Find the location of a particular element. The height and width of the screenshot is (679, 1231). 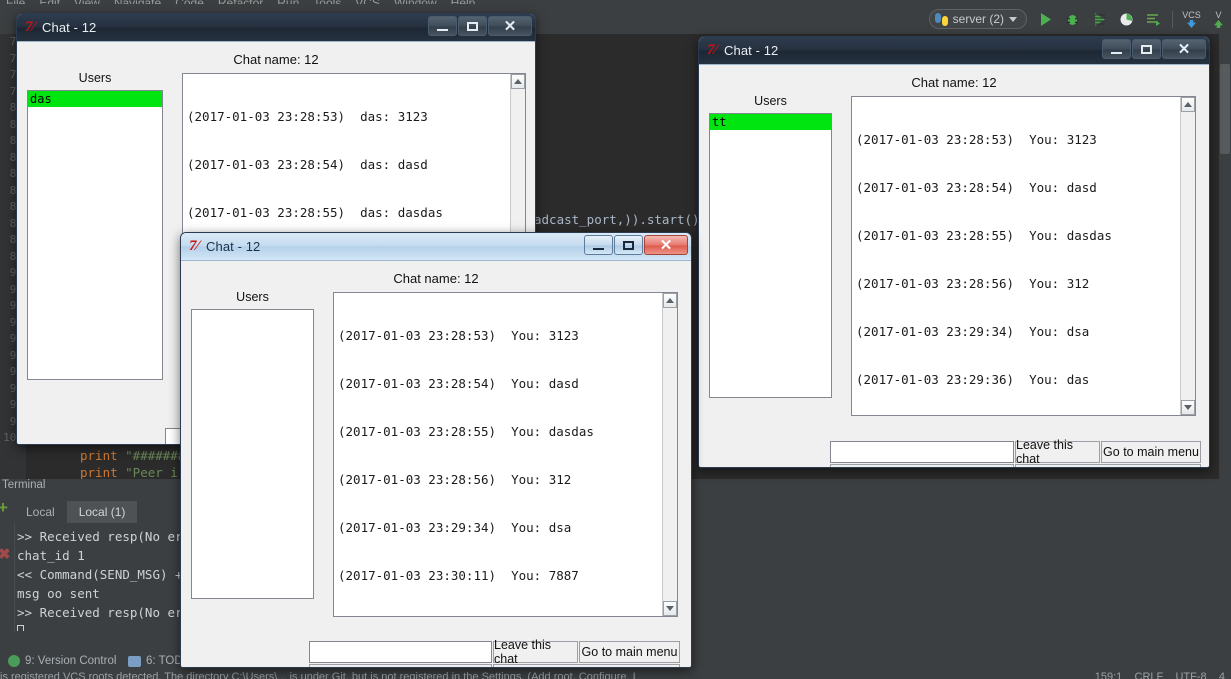

status-line-separator: CRLF is located at coordinates (1149, 675).